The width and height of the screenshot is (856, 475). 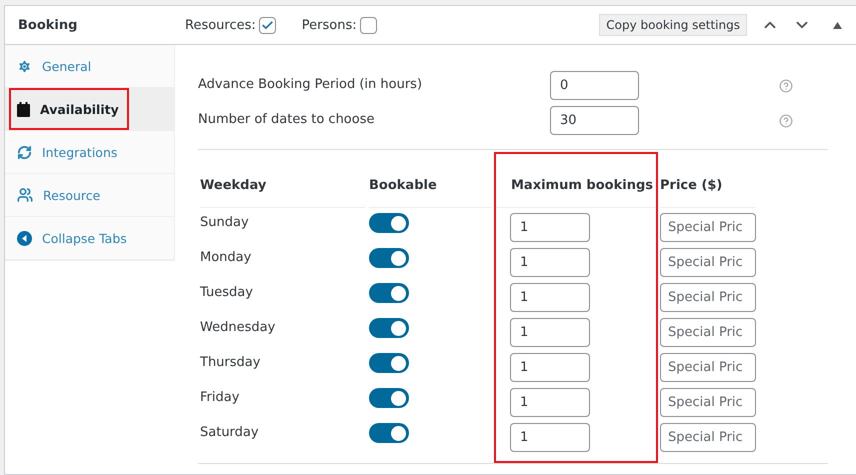 What do you see at coordinates (226, 257) in the screenshot?
I see `weekday-label: Monday` at bounding box center [226, 257].